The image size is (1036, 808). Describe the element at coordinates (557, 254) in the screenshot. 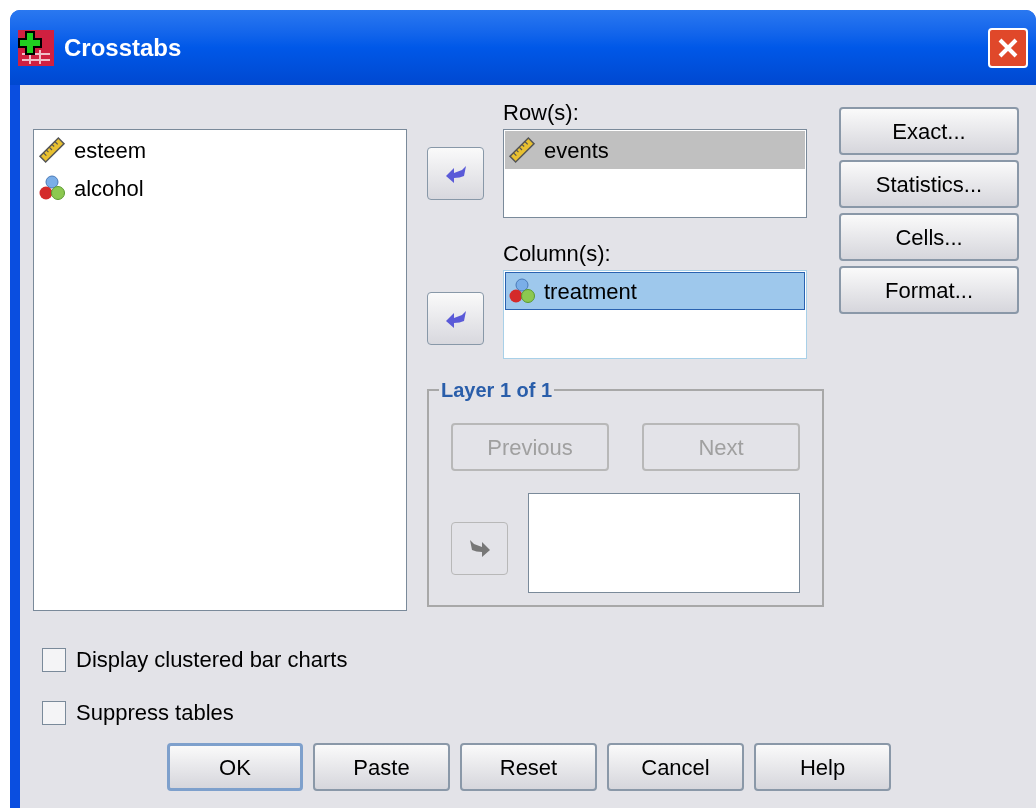

I see `list-label: Column(s):` at that location.